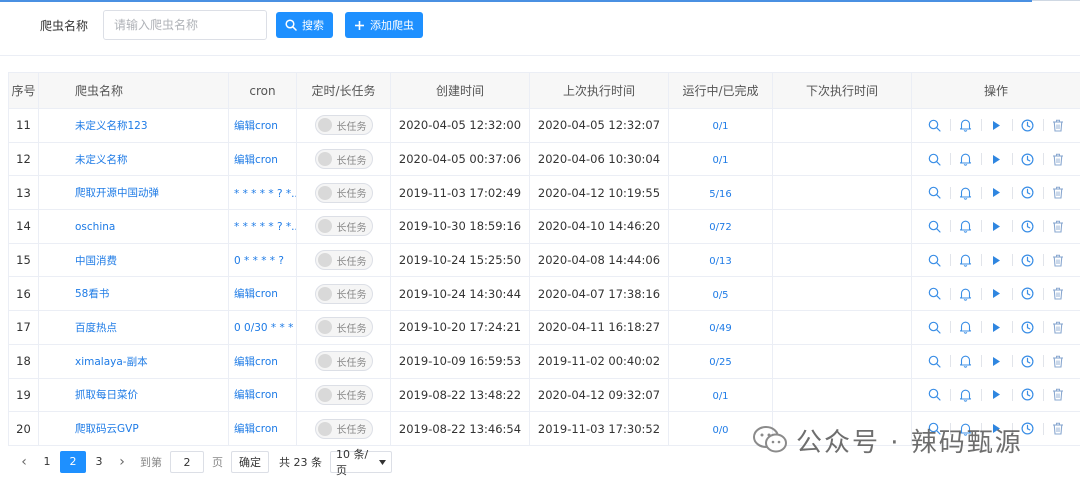 The height and width of the screenshot is (484, 1080). What do you see at coordinates (250, 462) in the screenshot?
I see `goto-confirm-button: 确定` at bounding box center [250, 462].